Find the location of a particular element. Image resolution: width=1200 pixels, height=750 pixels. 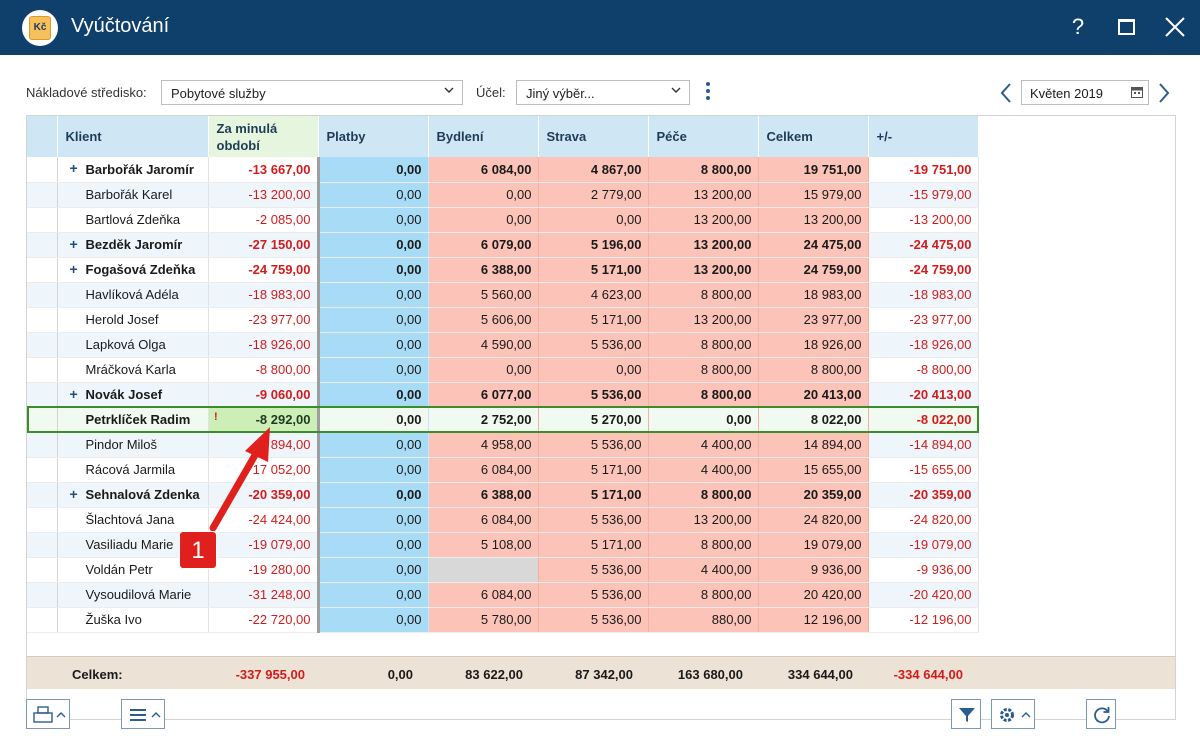

cell-difference: -15 979,00 is located at coordinates (923, 195).